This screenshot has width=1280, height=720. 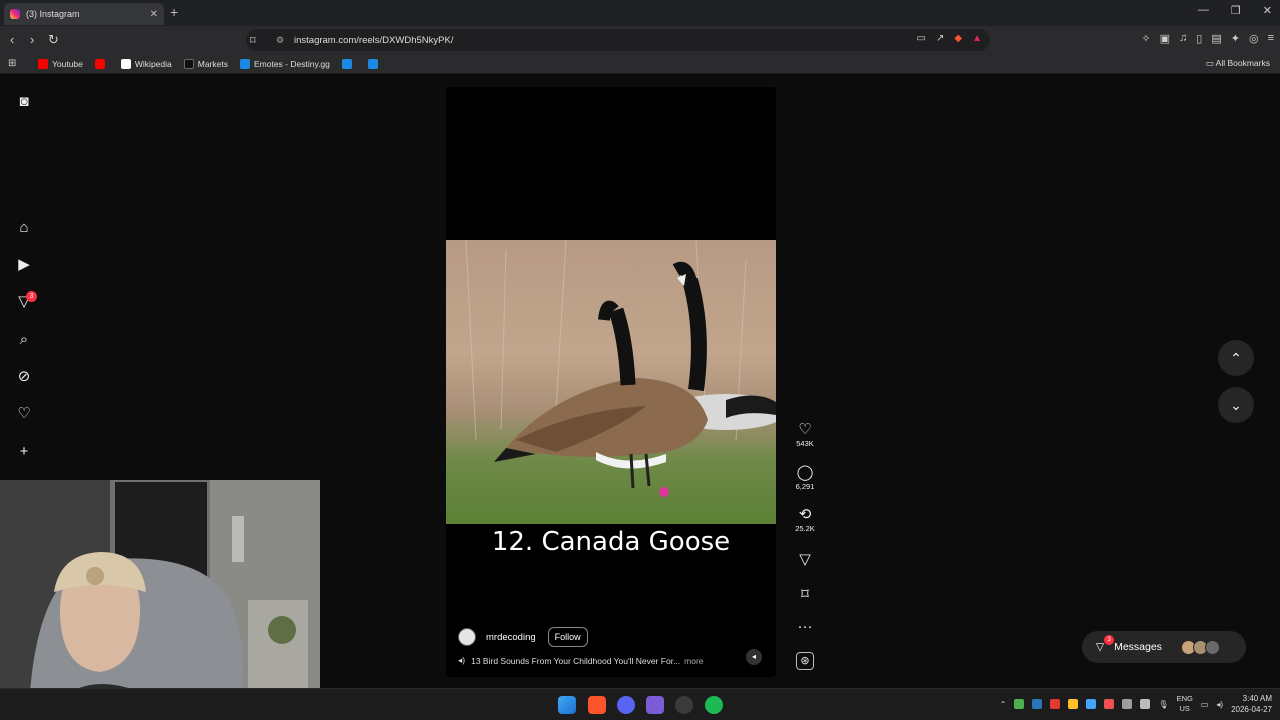 What do you see at coordinates (60, 63) in the screenshot?
I see `bookmark-youtube: Youtube` at bounding box center [60, 63].